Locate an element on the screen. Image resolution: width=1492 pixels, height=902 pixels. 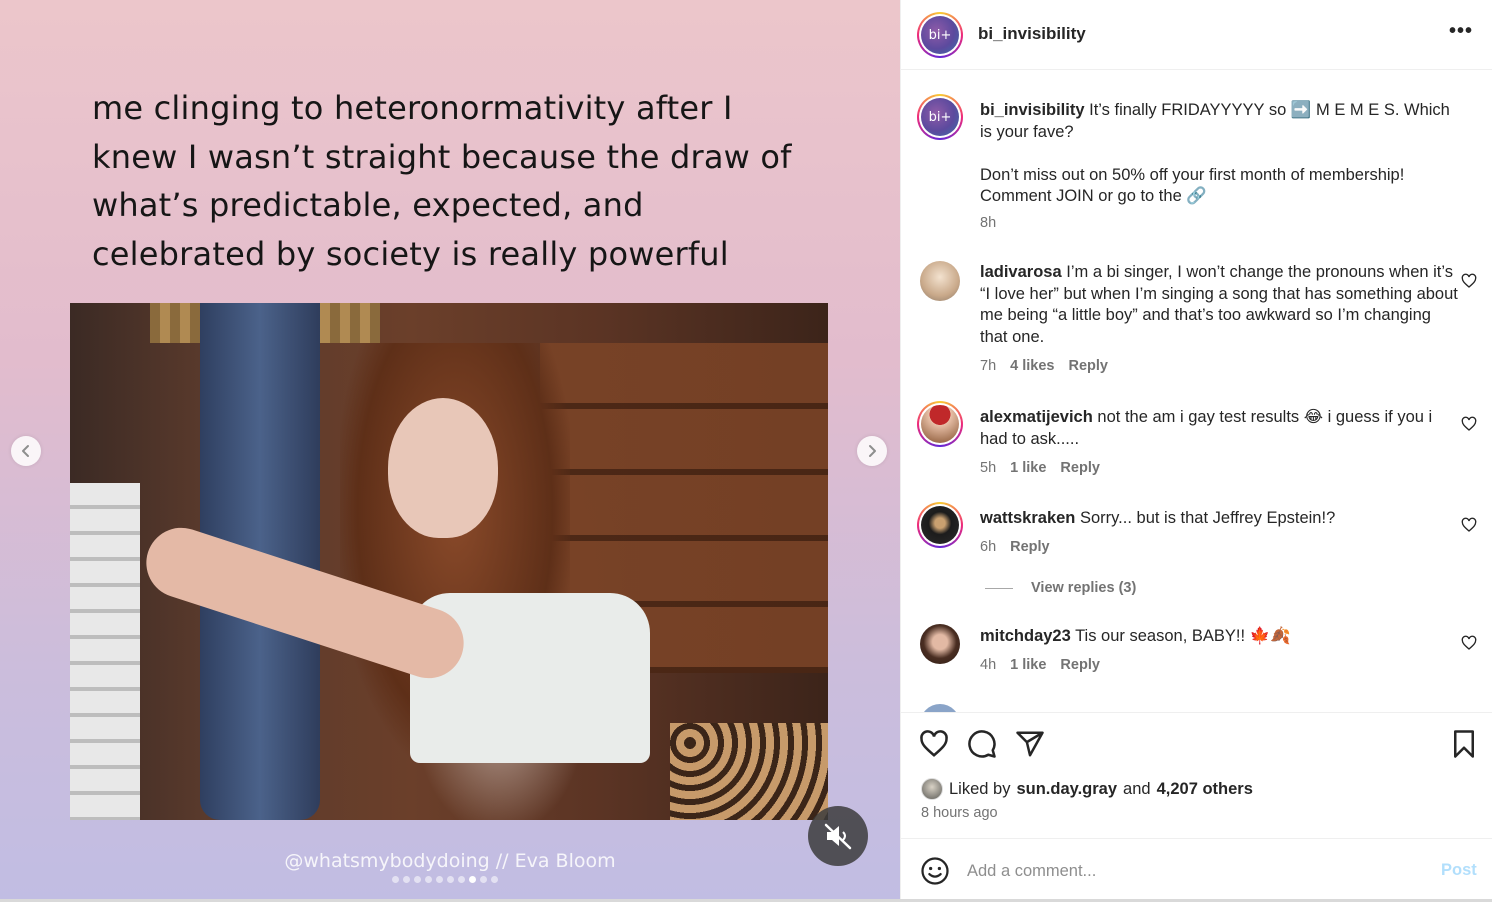
liker-username: sun.day.gray is located at coordinates (1066, 789).